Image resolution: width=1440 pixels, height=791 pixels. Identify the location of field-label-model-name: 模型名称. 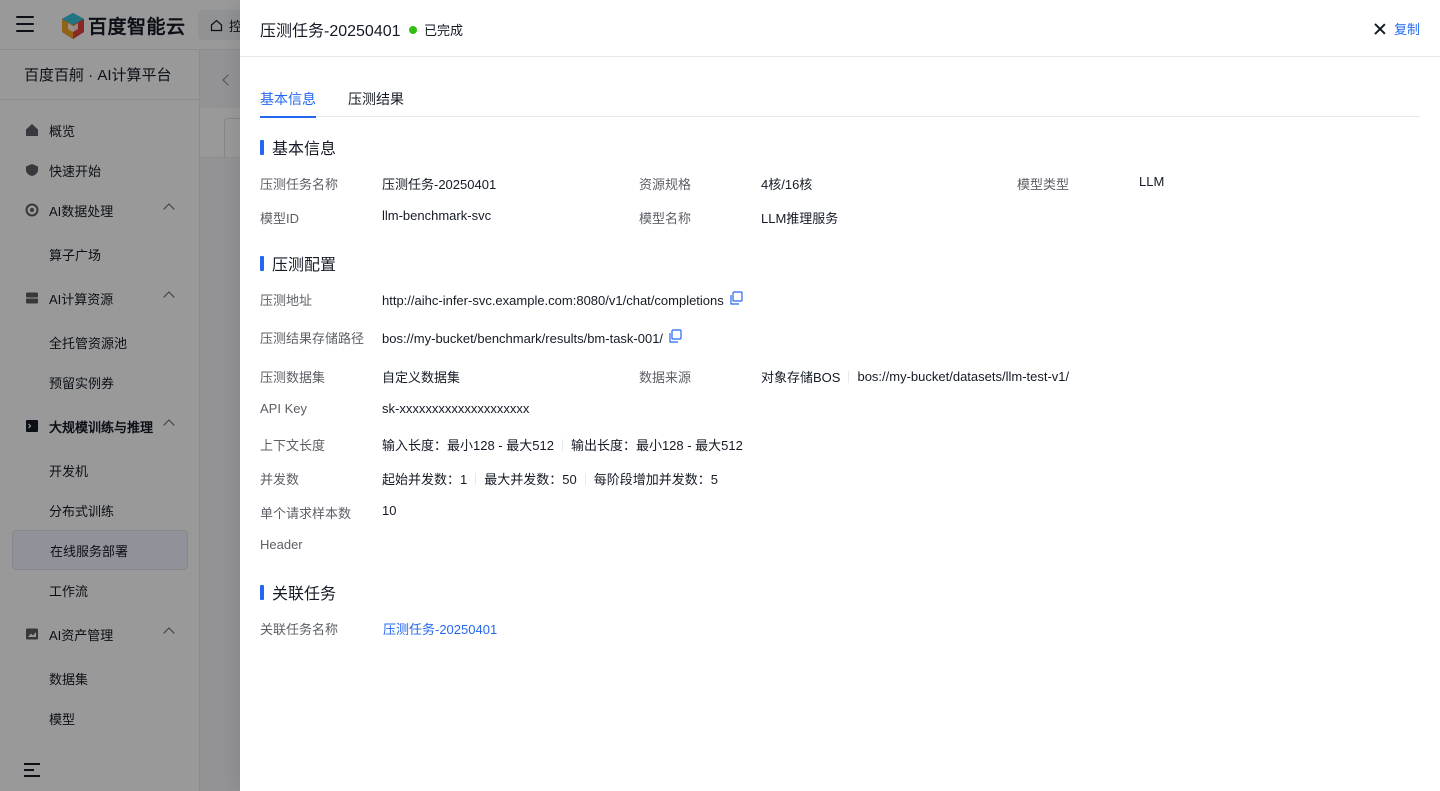
(665, 218).